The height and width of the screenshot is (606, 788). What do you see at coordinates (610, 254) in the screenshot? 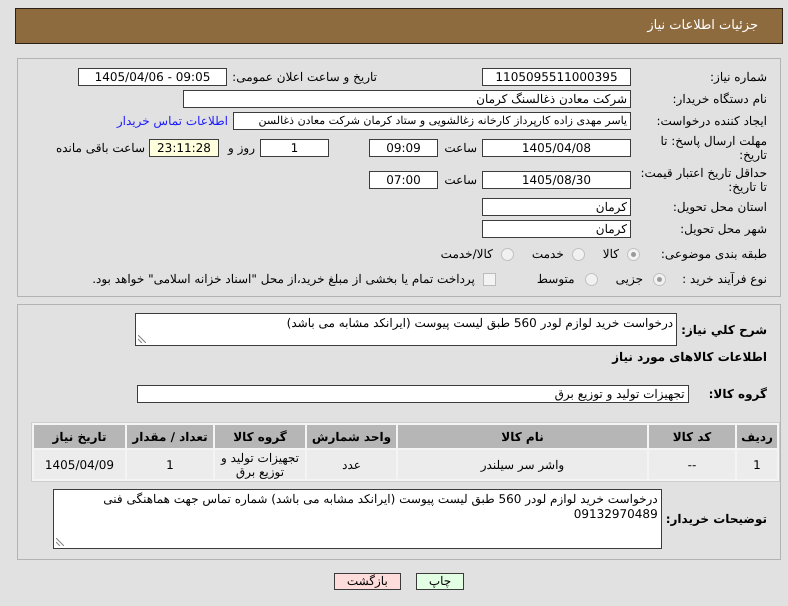
I see `radio-label: کالا` at bounding box center [610, 254].